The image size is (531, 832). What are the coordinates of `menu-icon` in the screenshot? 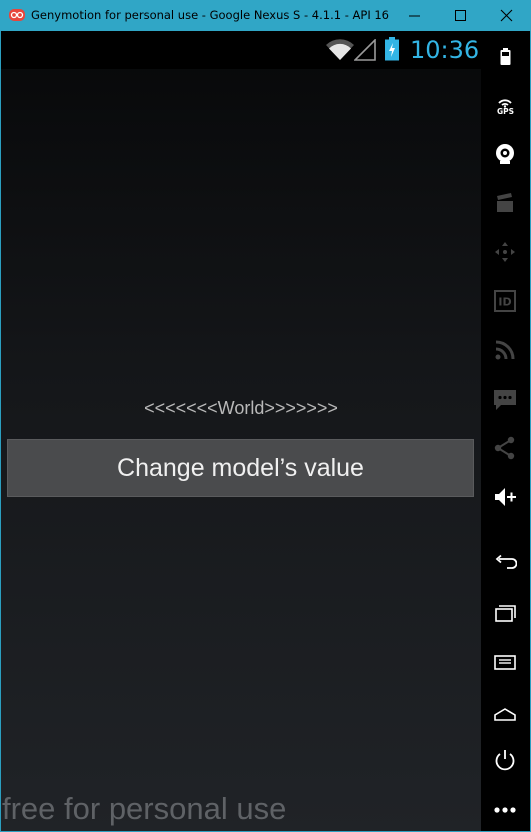 It's located at (505, 662).